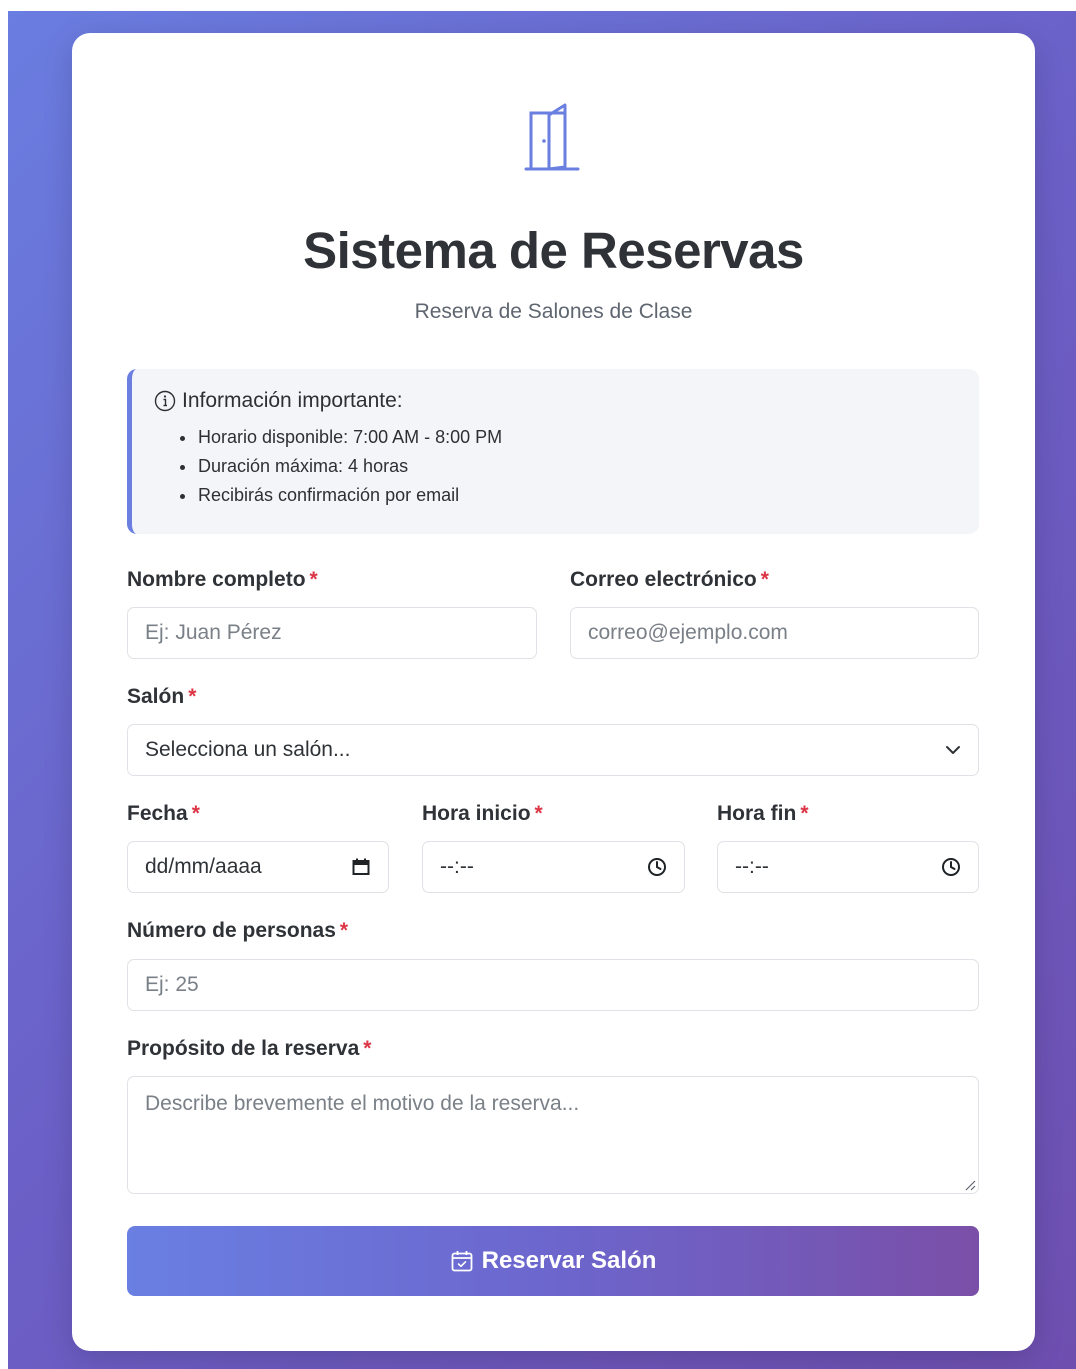  Describe the element at coordinates (332, 633) in the screenshot. I see `name-input` at that location.